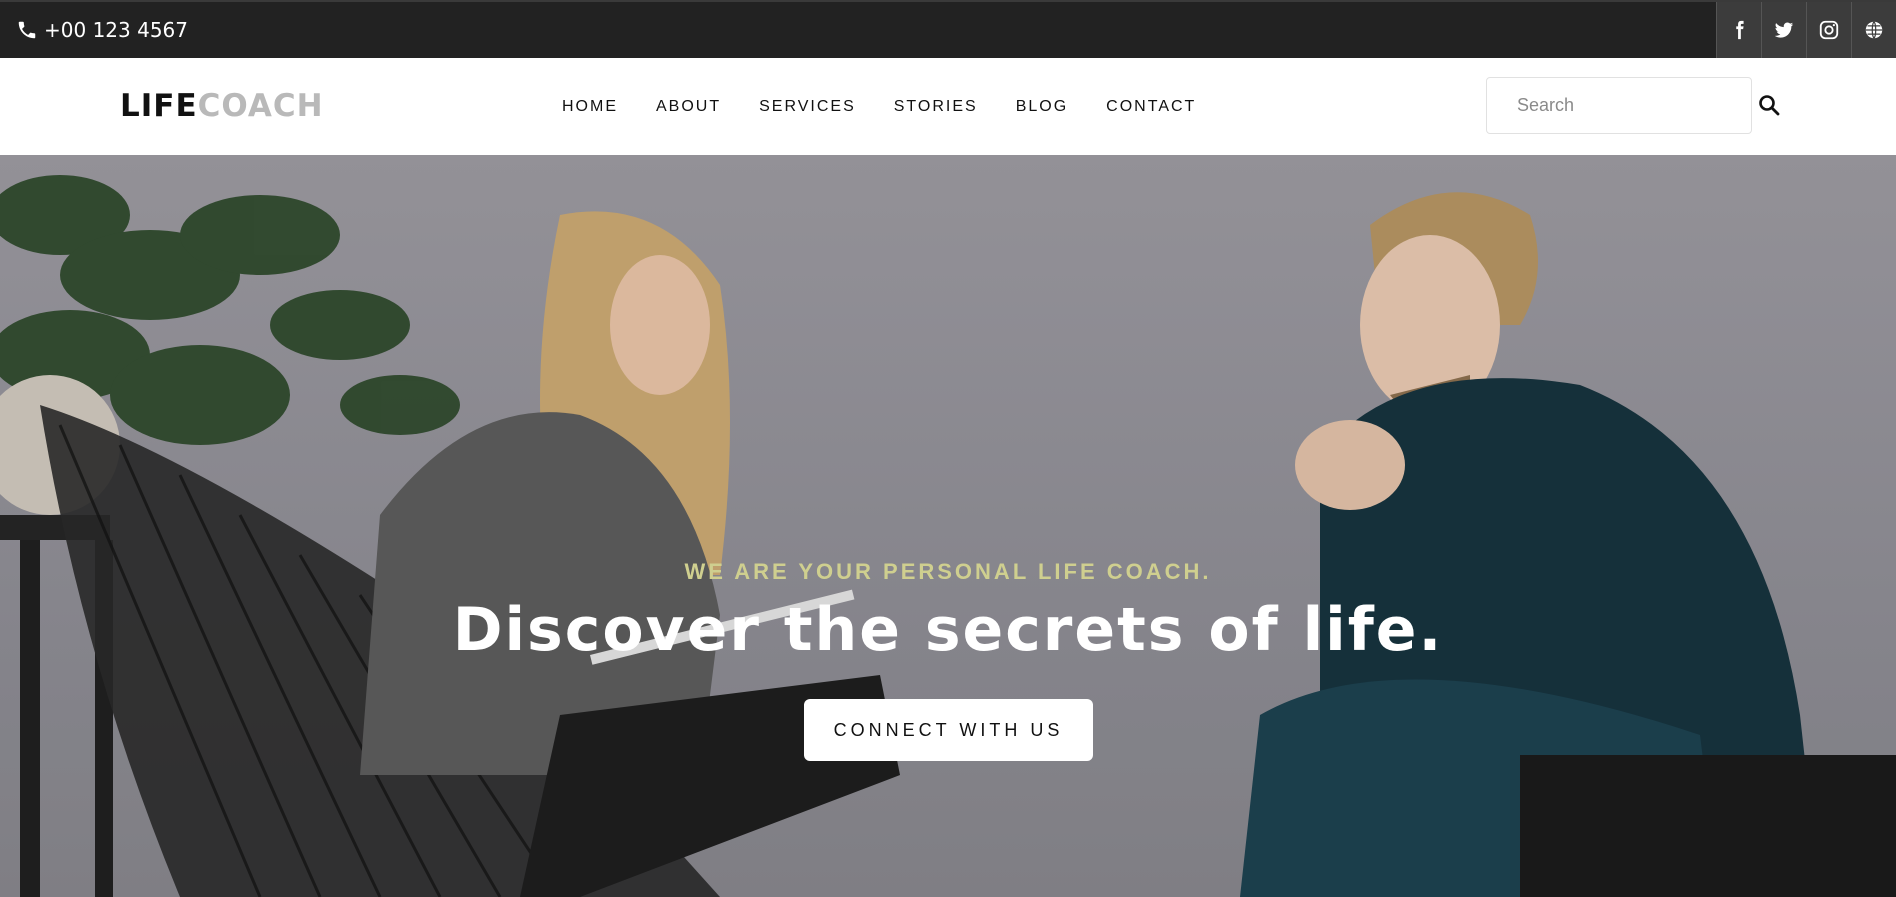 Image resolution: width=1896 pixels, height=897 pixels. I want to click on globe-icon, so click(1874, 30).